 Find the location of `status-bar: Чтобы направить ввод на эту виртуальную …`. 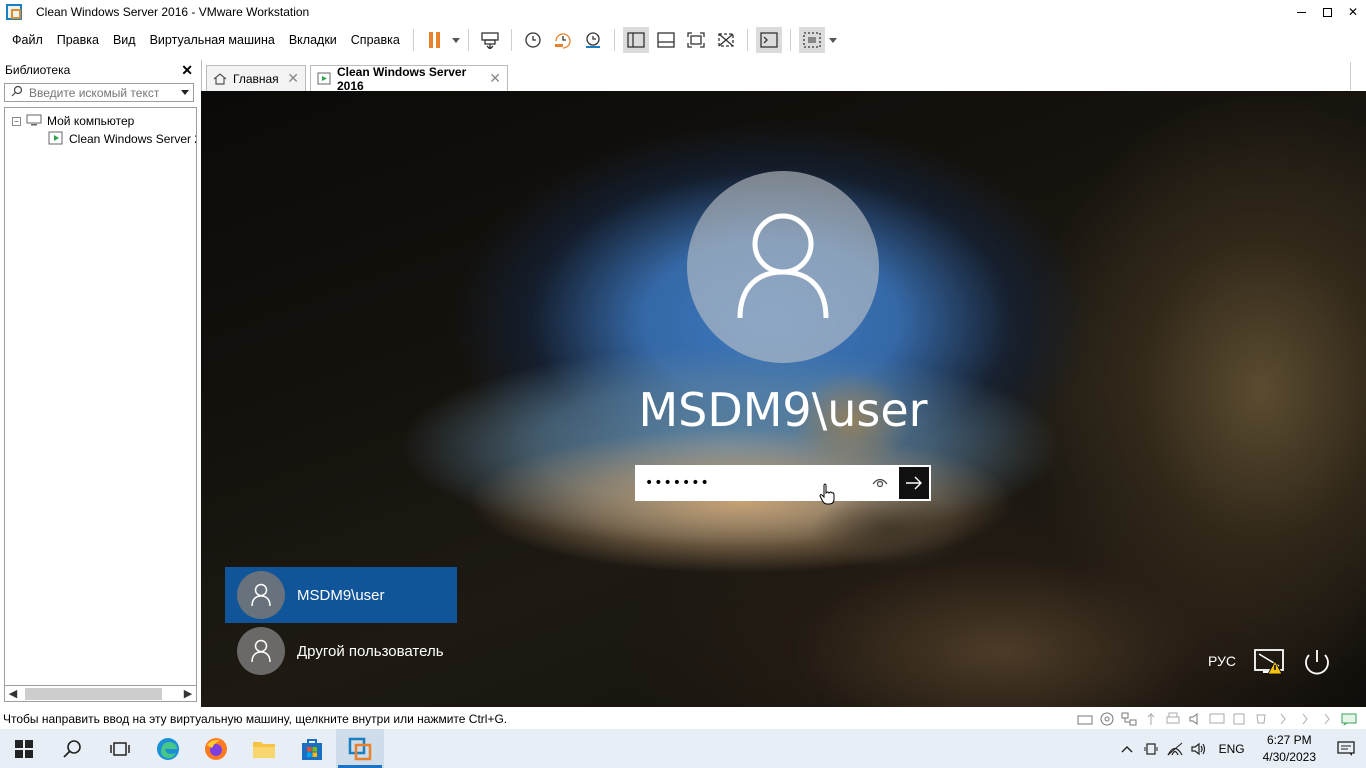

status-bar: Чтобы направить ввод на эту виртуальную … is located at coordinates (683, 719).